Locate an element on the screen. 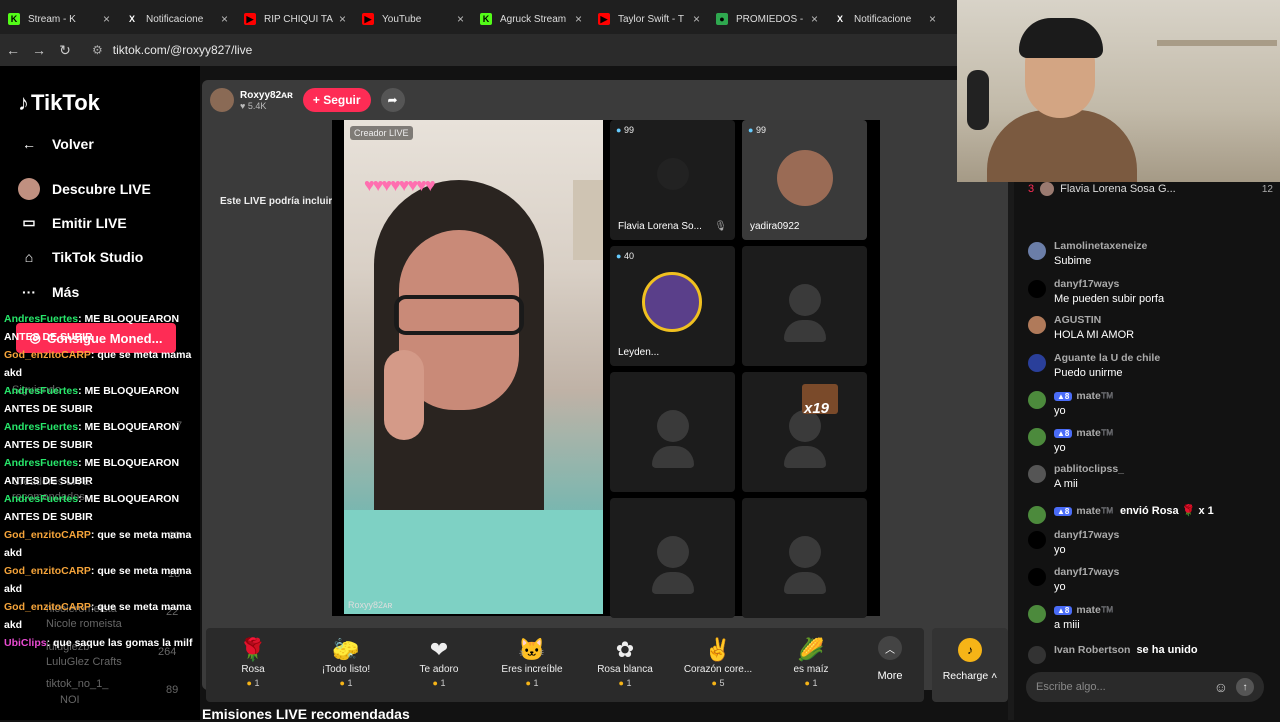 This screenshot has width=1280, height=722. site-info-icon: ⚙ is located at coordinates (97, 50).